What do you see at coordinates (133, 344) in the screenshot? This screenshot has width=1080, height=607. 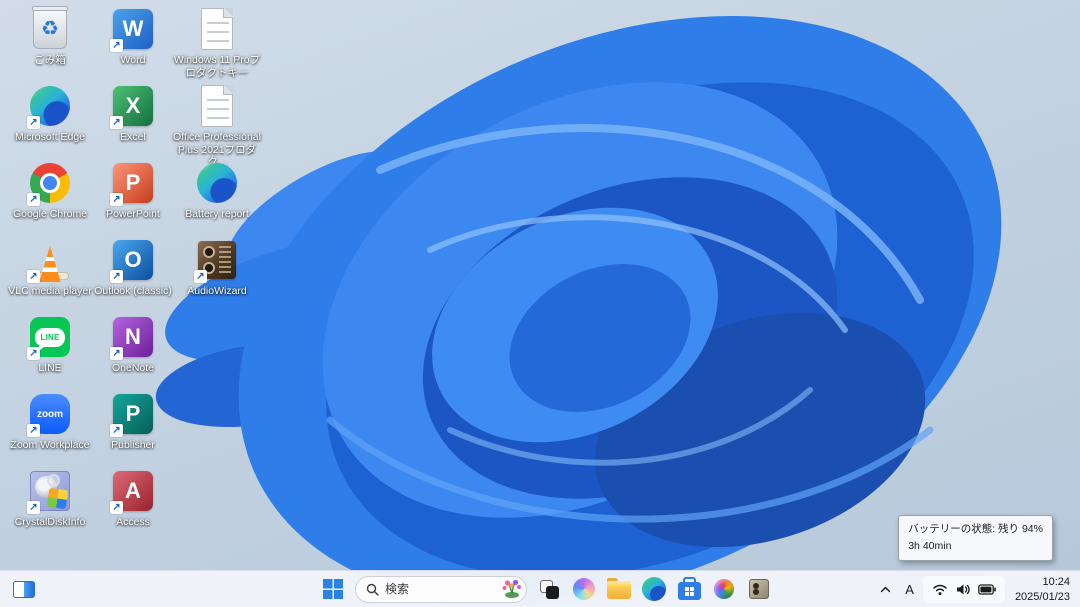 I see `desktop-icon-onenote: N ↗ OneNote` at bounding box center [133, 344].